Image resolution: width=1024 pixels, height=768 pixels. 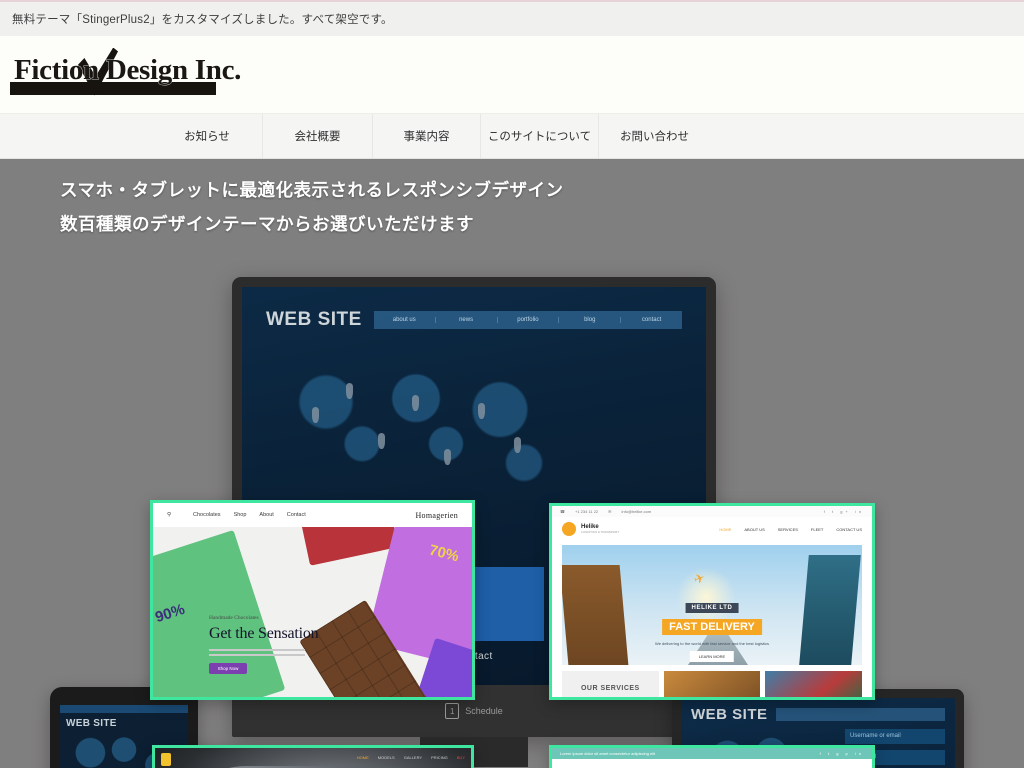 I want to click on logistics-nav-services: SERVICES, so click(x=788, y=529).